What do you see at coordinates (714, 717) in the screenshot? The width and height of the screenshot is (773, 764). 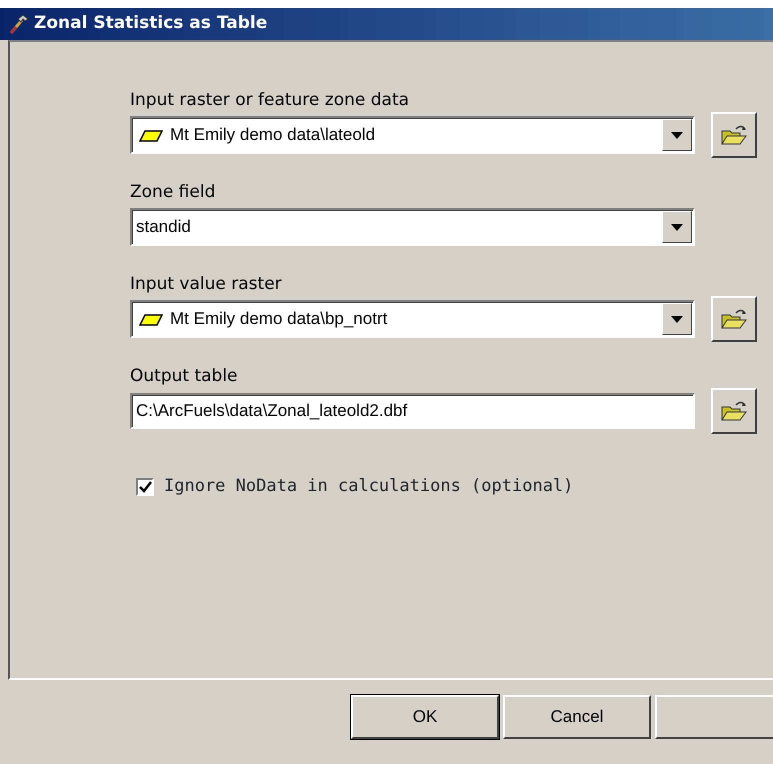 I see `partial-button` at bounding box center [714, 717].